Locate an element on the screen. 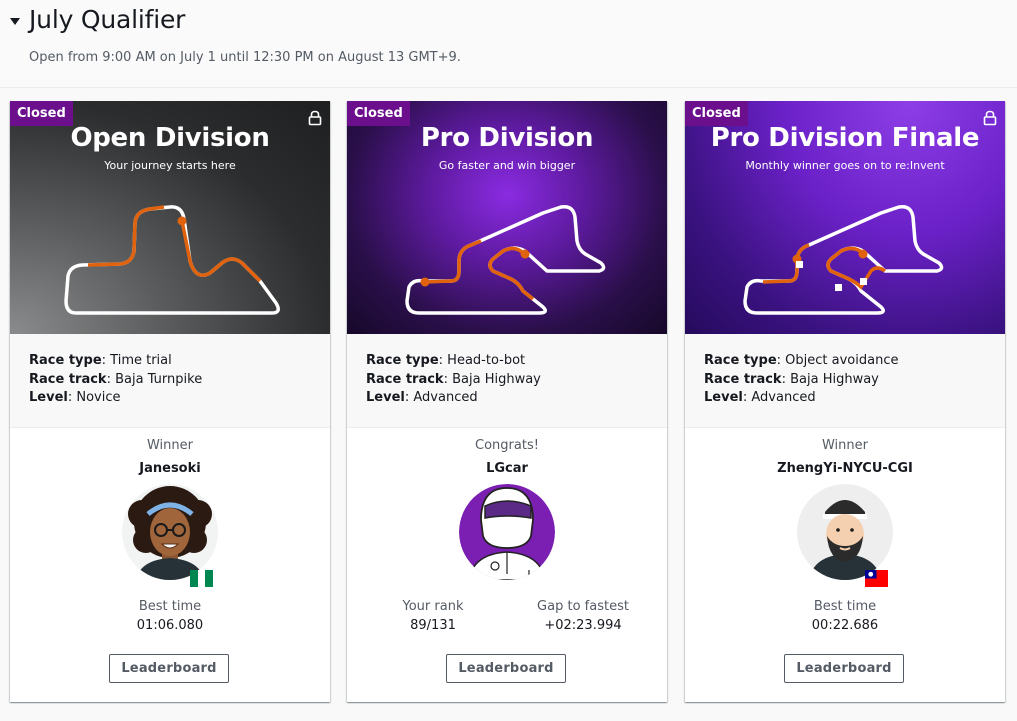 This screenshot has height=721, width=1017. rank-value: 89/131 is located at coordinates (433, 625).